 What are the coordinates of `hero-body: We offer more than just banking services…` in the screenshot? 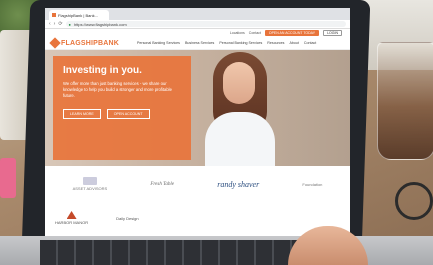 It's located at (117, 90).